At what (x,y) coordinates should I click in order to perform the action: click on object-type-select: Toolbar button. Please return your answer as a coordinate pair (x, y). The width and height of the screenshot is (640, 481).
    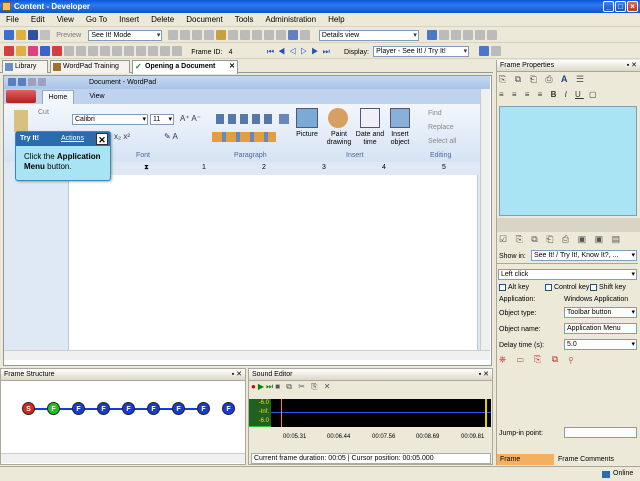
    Looking at the image, I should click on (600, 312).